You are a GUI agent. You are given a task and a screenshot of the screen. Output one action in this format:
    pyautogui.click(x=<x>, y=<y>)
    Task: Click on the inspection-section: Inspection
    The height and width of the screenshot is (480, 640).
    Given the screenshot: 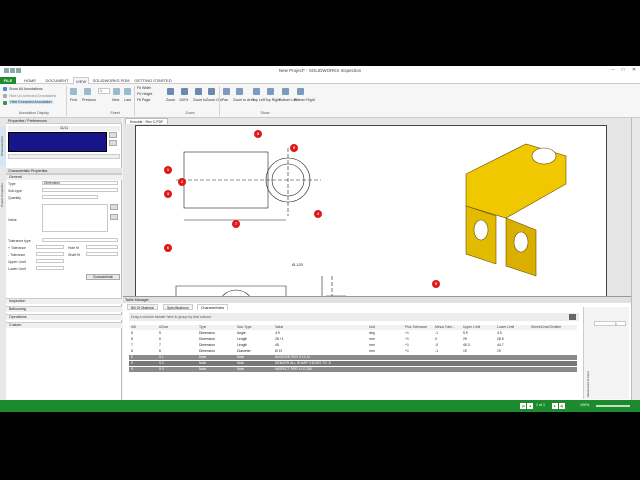 What is the action you would take?
    pyautogui.click(x=64, y=301)
    